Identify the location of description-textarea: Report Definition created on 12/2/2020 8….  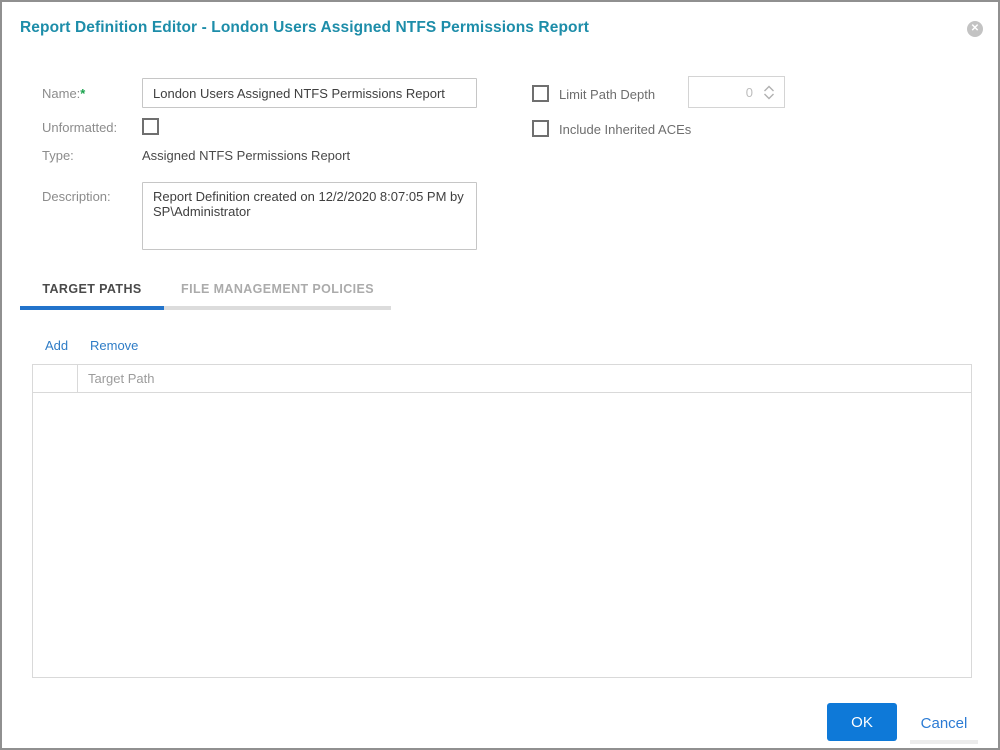
(309, 216).